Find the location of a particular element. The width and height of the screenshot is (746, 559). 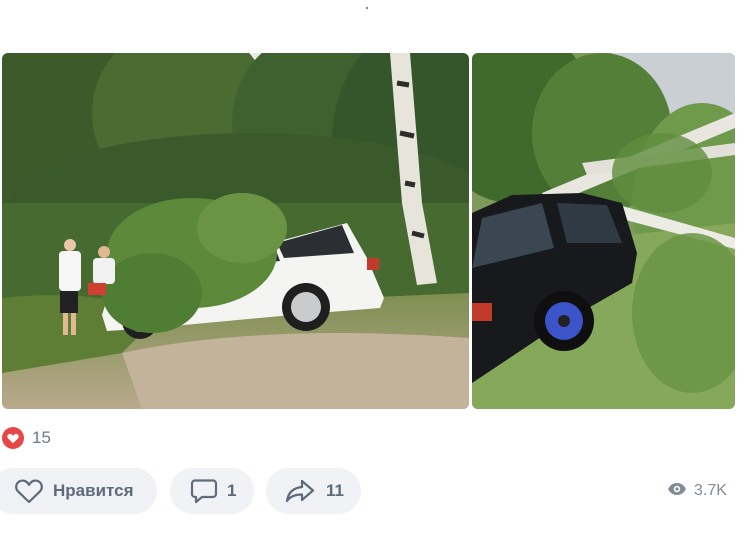

heart-icon is located at coordinates (13, 438).